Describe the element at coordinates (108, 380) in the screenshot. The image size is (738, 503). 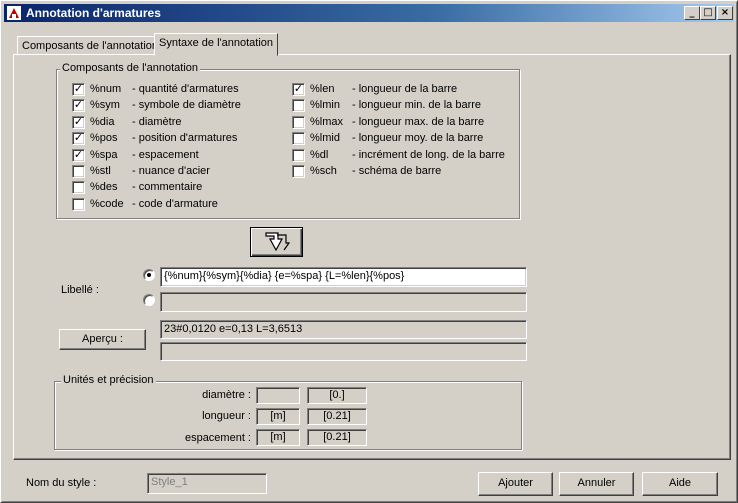
I see `units-group-title: Unités et précision` at that location.